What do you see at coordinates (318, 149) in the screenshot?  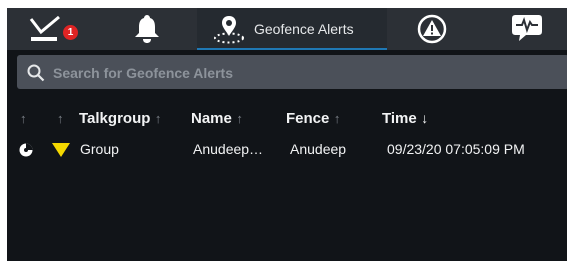 I see `cell-fence: Anudeep` at bounding box center [318, 149].